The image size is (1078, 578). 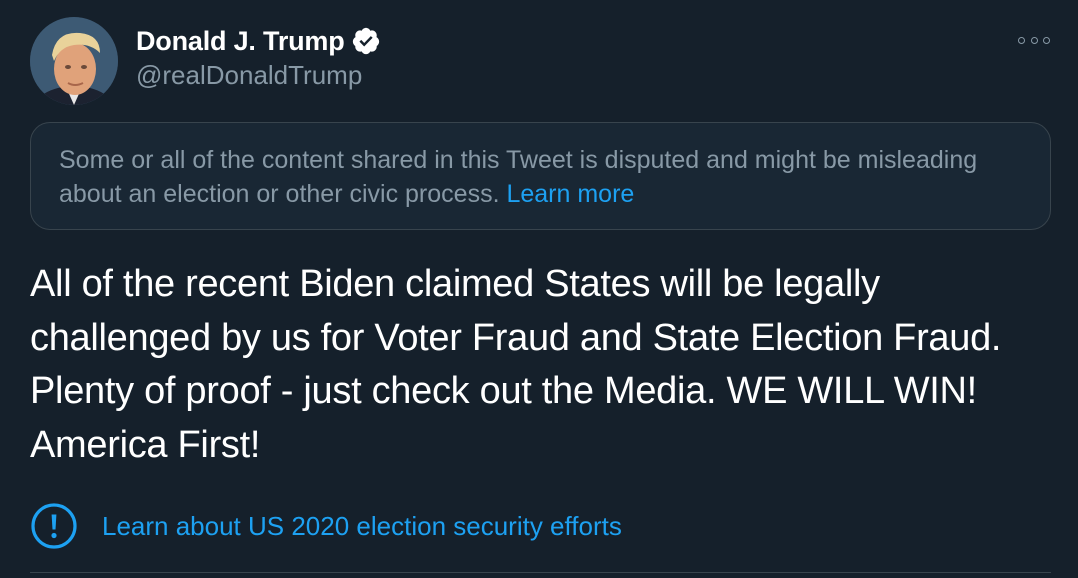 I want to click on author-name-row: Donald J. Trump, so click(x=258, y=41).